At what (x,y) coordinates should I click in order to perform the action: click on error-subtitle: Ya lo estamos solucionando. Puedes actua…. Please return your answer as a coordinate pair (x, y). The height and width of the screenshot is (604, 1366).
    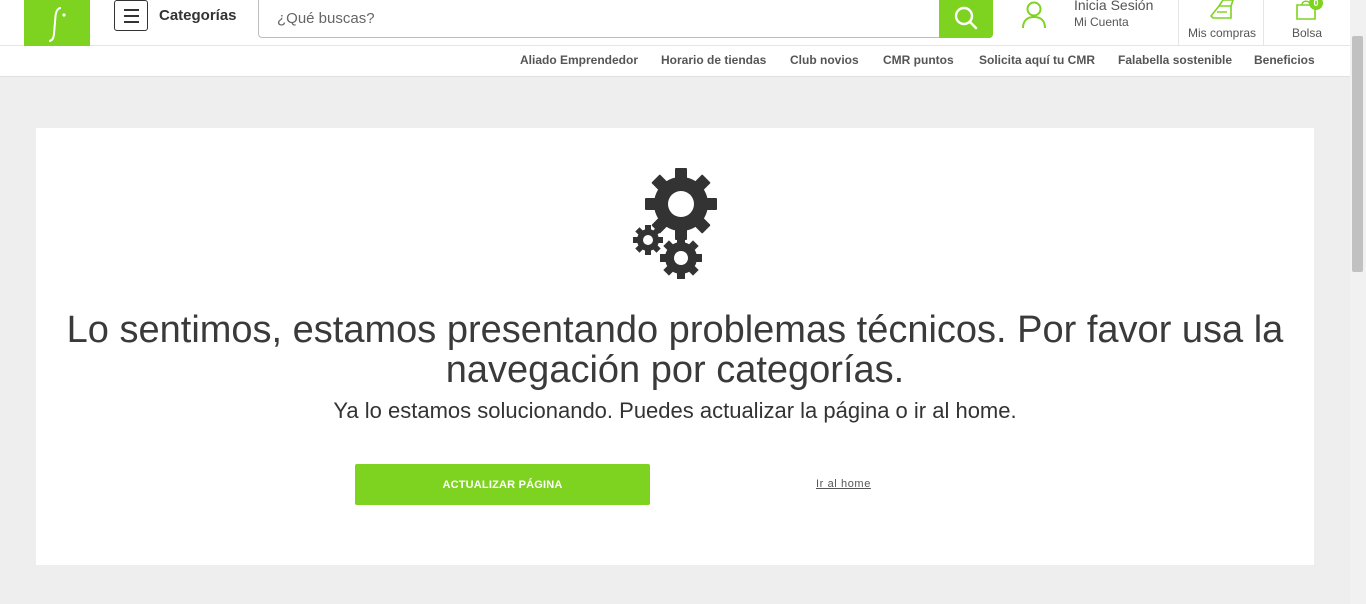
    Looking at the image, I should click on (675, 410).